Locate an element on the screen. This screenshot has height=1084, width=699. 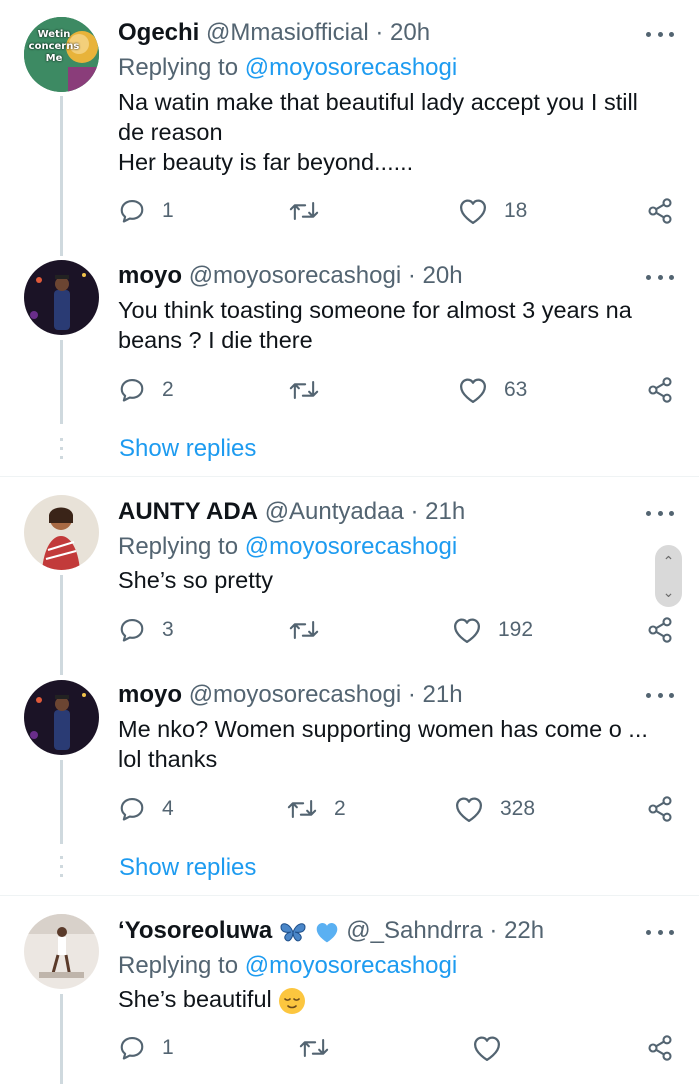
tweet-text-line: beans ? I die there is located at coordinates (215, 340).